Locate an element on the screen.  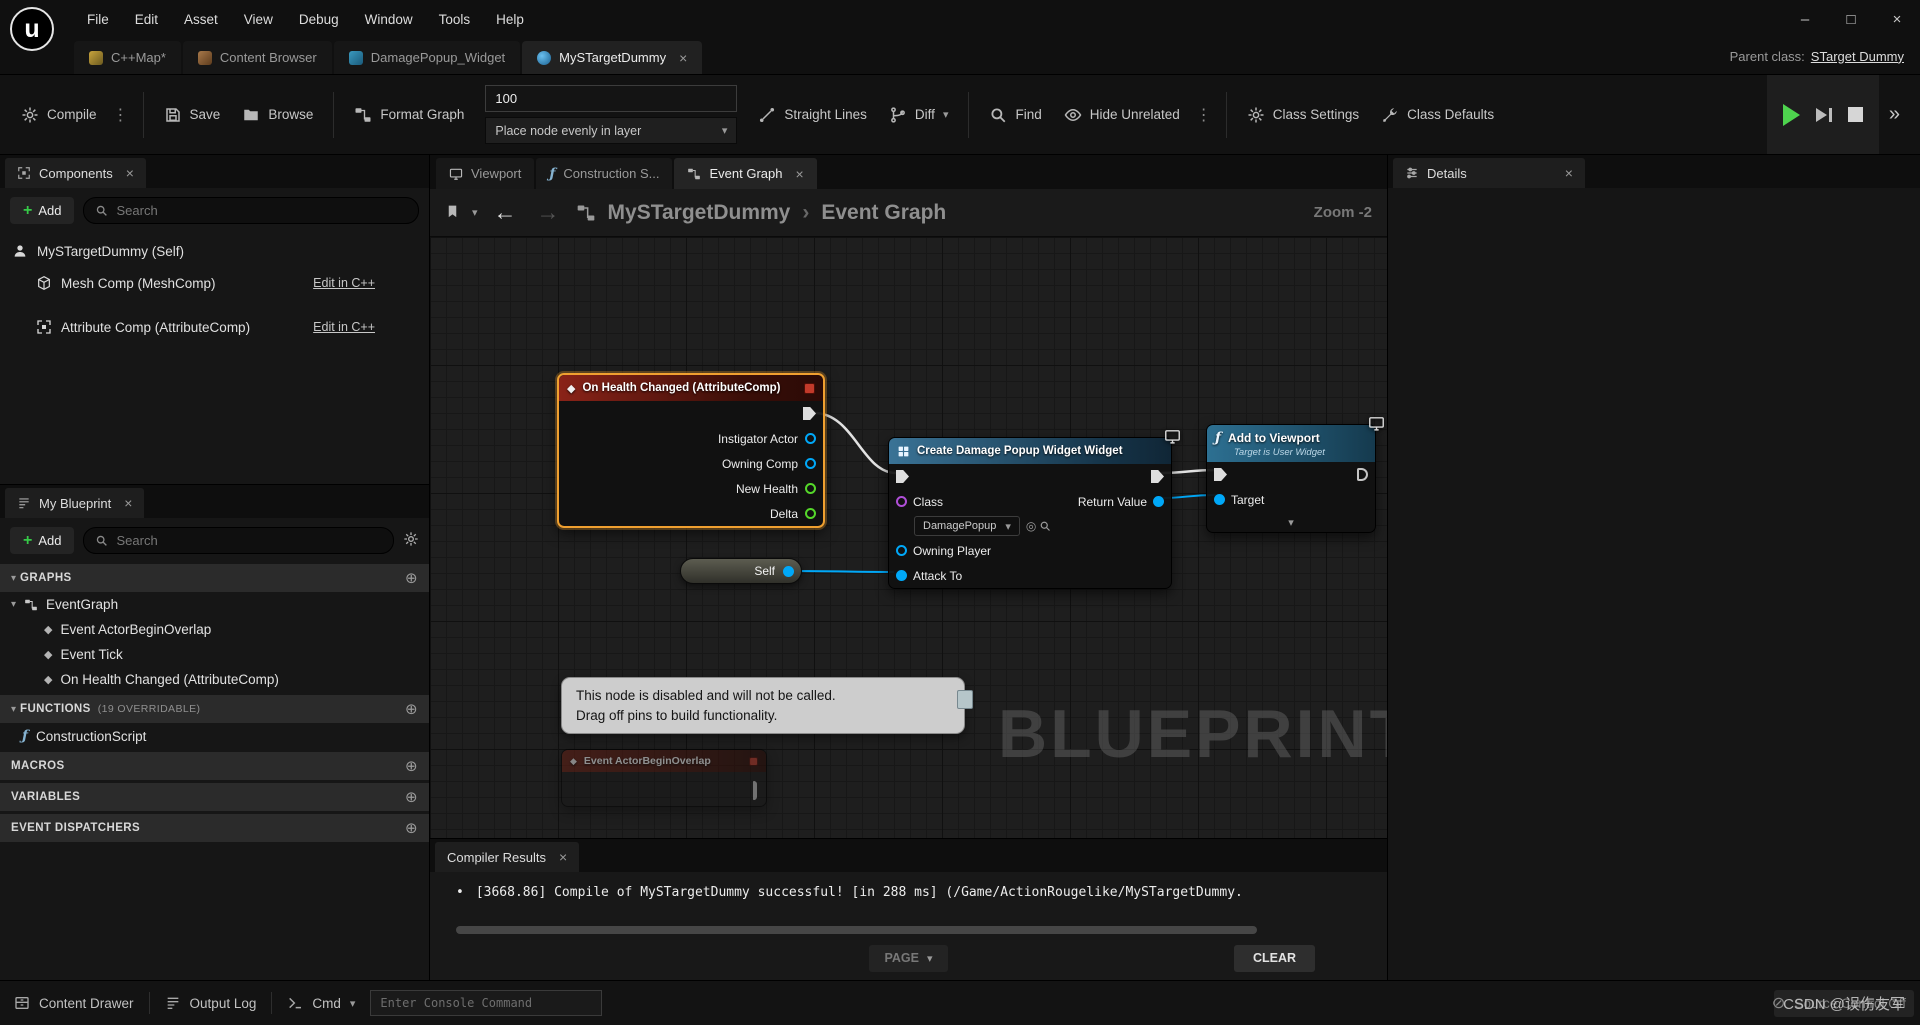
tab-mystargetdummy: MySTargetDummy × is located at coordinates (612, 57).